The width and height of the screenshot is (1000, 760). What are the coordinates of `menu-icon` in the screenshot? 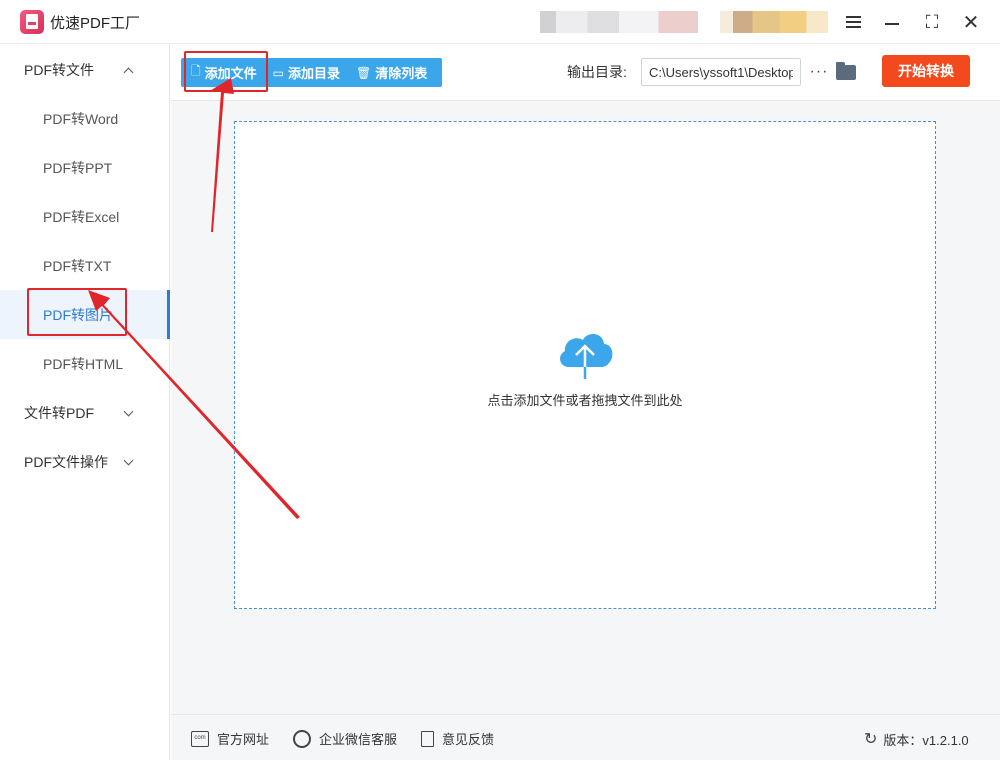 It's located at (853, 22).